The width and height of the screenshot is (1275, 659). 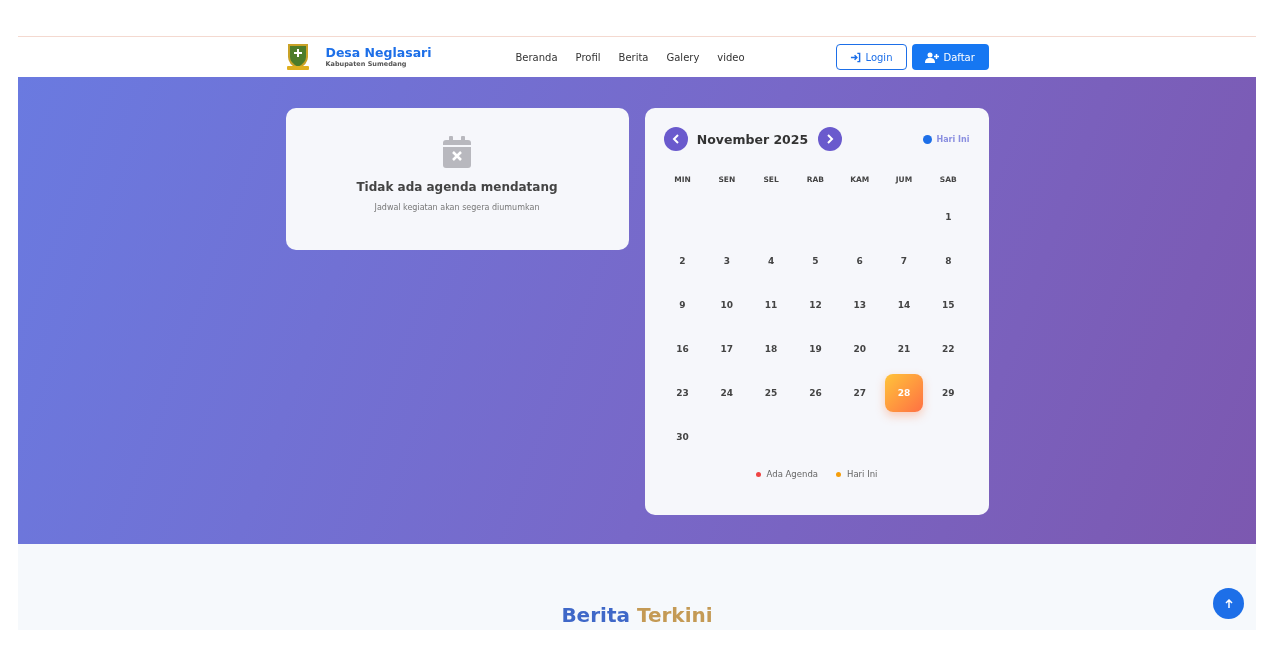 I want to click on next-month-button, so click(x=829, y=139).